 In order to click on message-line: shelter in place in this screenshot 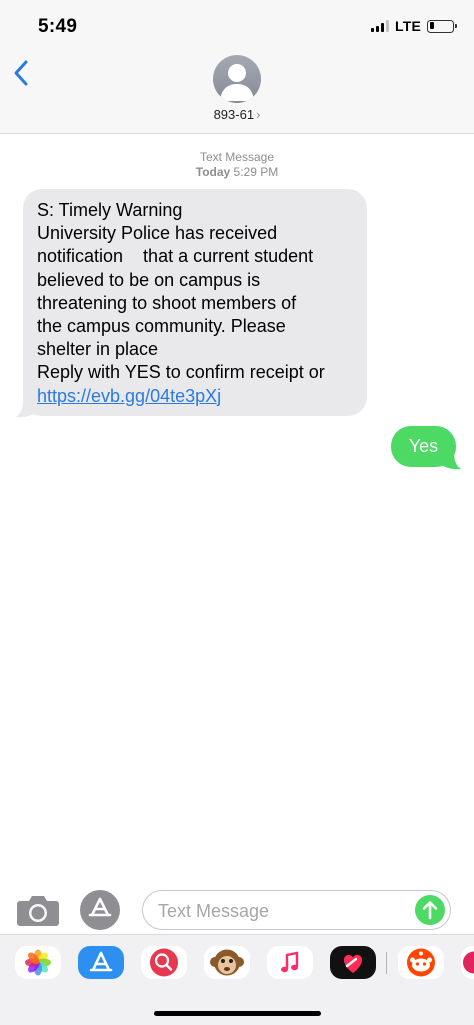, I will do `click(98, 349)`.